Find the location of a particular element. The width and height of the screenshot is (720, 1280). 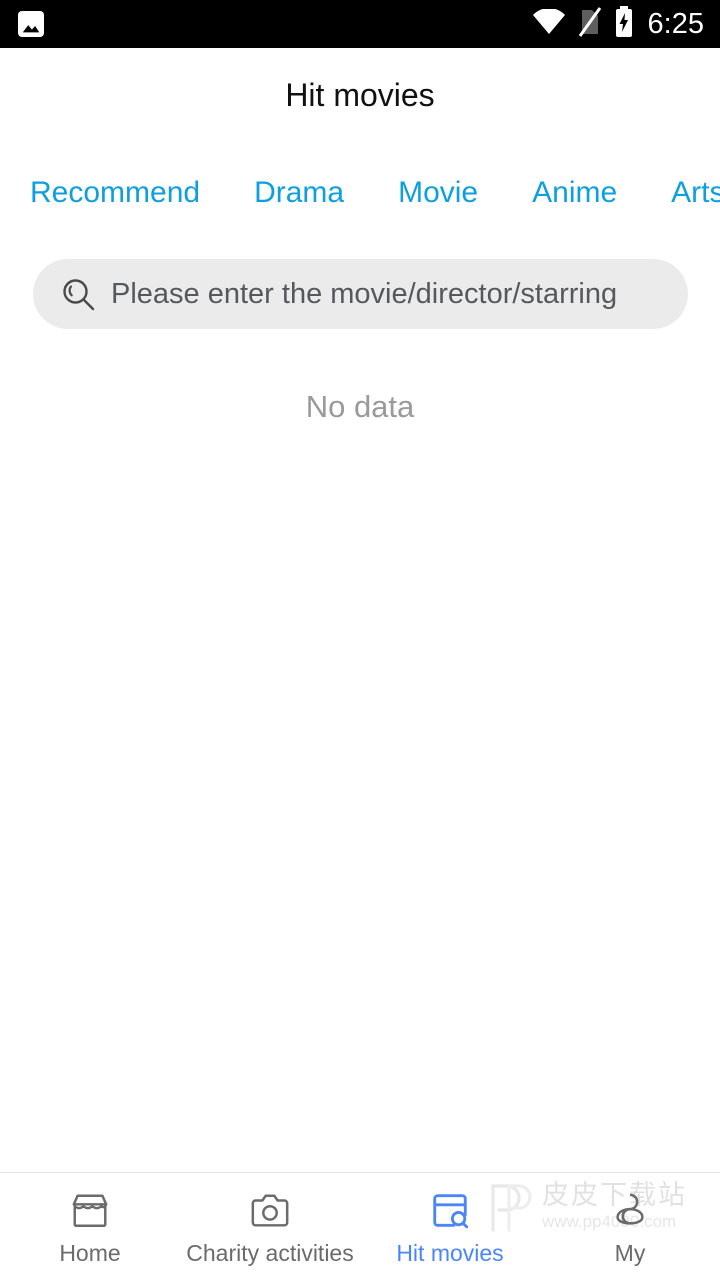

person-icon is located at coordinates (630, 1211).